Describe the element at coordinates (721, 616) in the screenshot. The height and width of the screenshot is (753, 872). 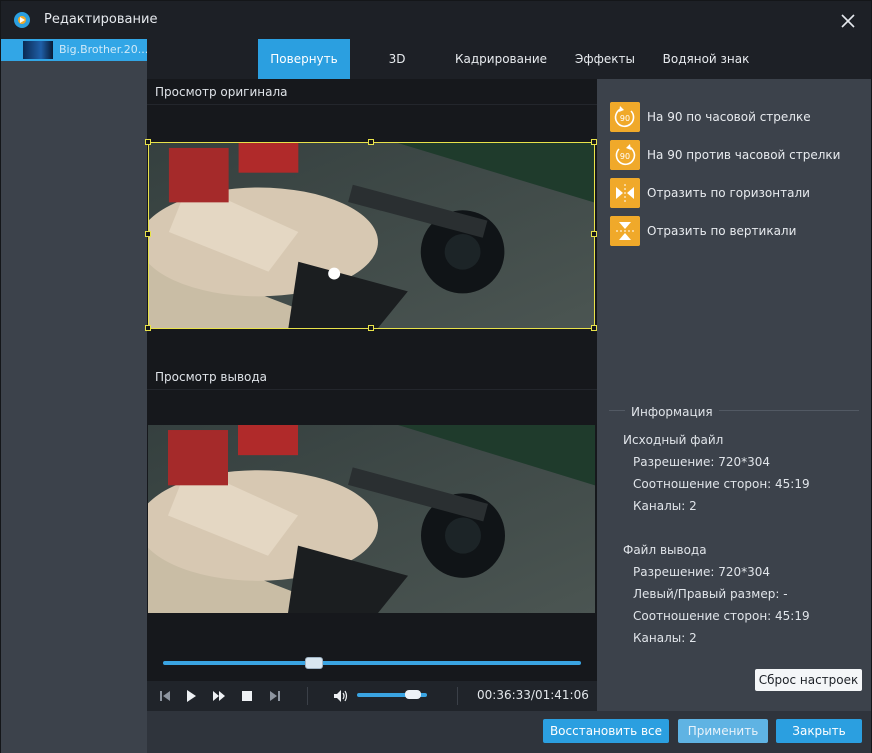
I see `output-aspect-ratio: Соотношение сторон: 45:19` at that location.